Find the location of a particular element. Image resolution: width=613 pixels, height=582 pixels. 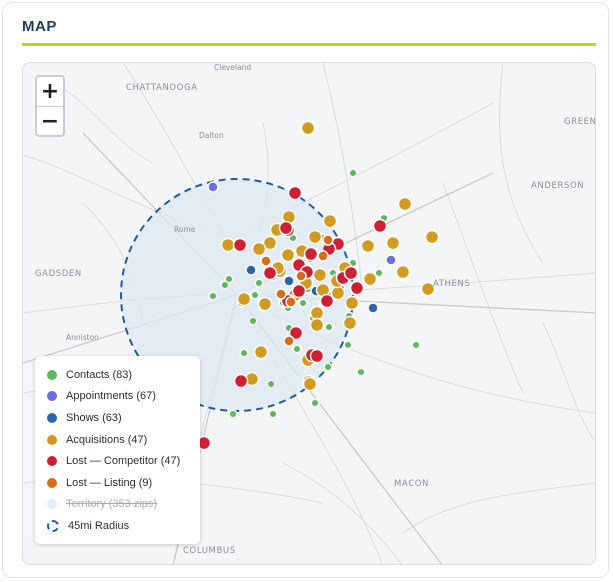

legend-item-territory: Territory (353 zips) is located at coordinates (123, 505).